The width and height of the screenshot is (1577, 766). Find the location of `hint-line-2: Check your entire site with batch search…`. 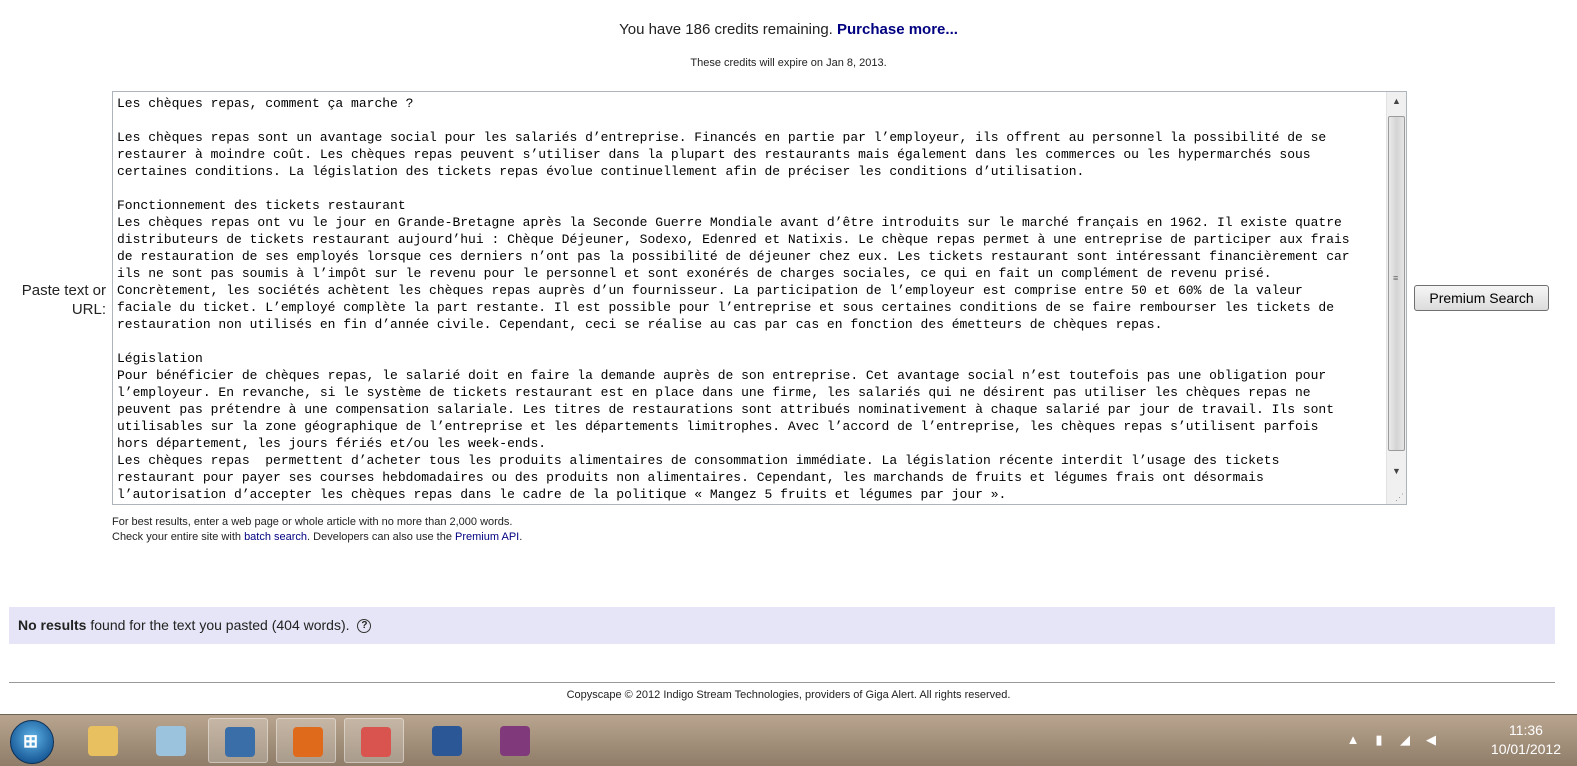

hint-line-2: Check your entire site with batch search… is located at coordinates (317, 537).